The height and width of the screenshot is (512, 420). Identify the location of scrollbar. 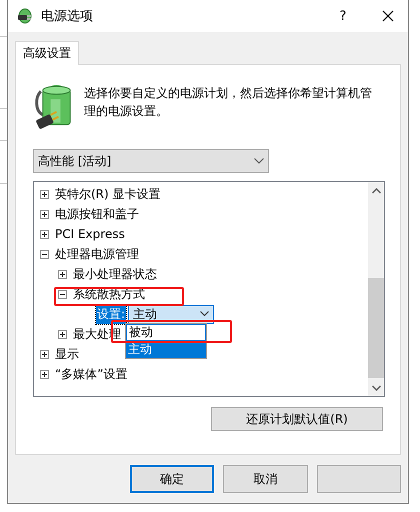
(376, 289).